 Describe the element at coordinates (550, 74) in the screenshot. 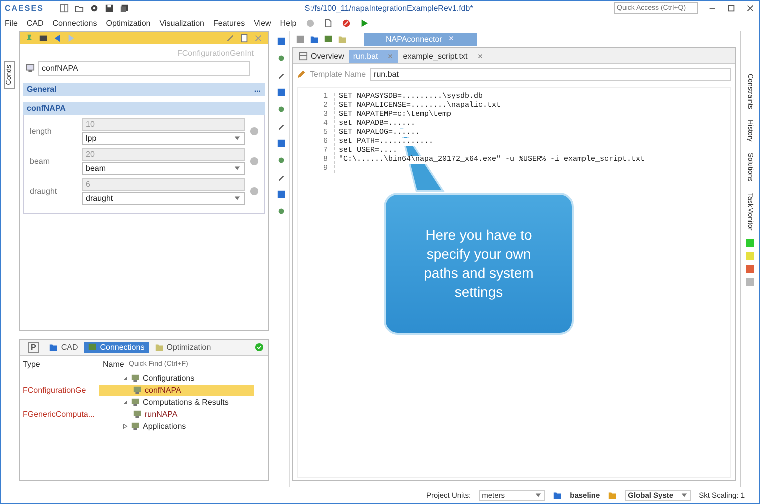

I see `template-name-field: run.bat` at that location.